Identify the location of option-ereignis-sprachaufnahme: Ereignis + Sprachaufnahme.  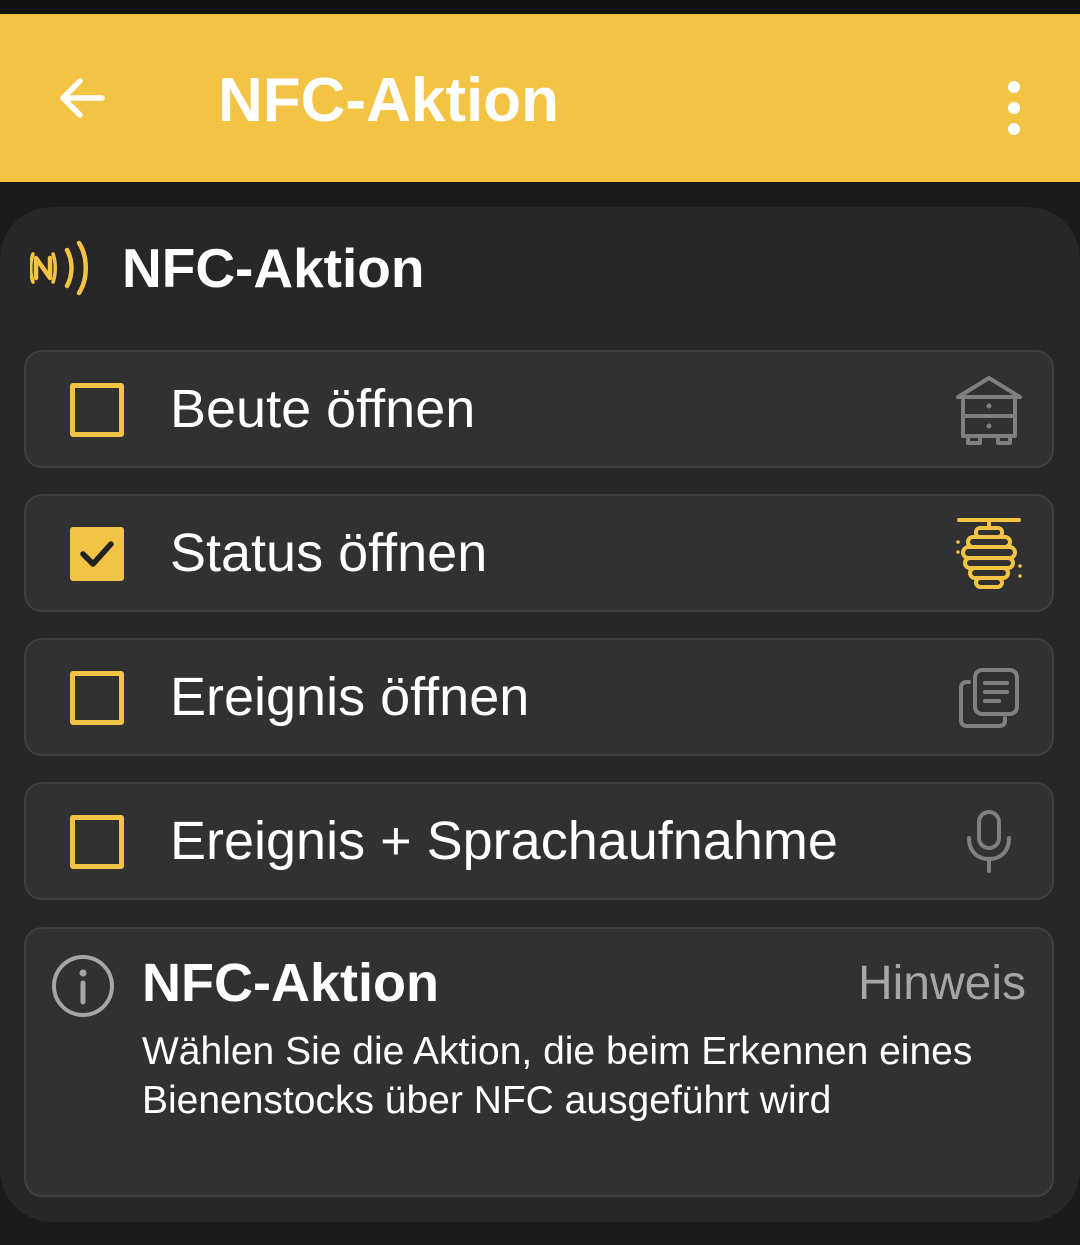
(539, 841).